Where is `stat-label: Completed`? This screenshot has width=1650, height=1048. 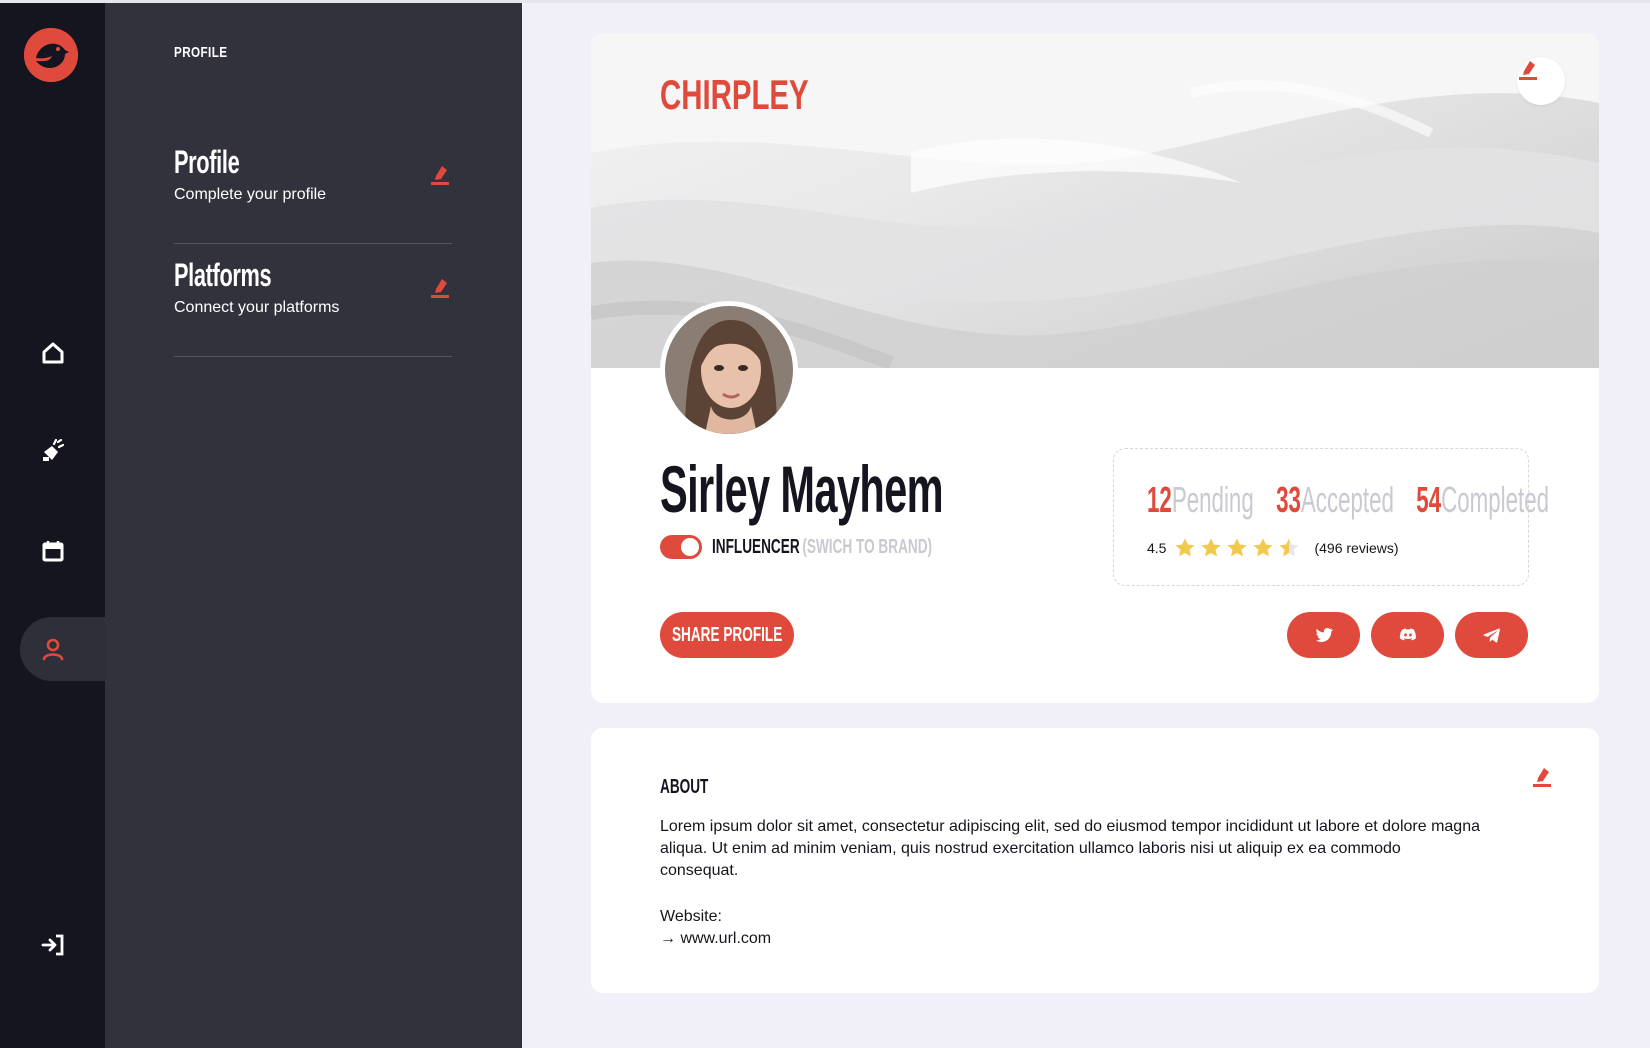
stat-label: Completed is located at coordinates (1495, 499).